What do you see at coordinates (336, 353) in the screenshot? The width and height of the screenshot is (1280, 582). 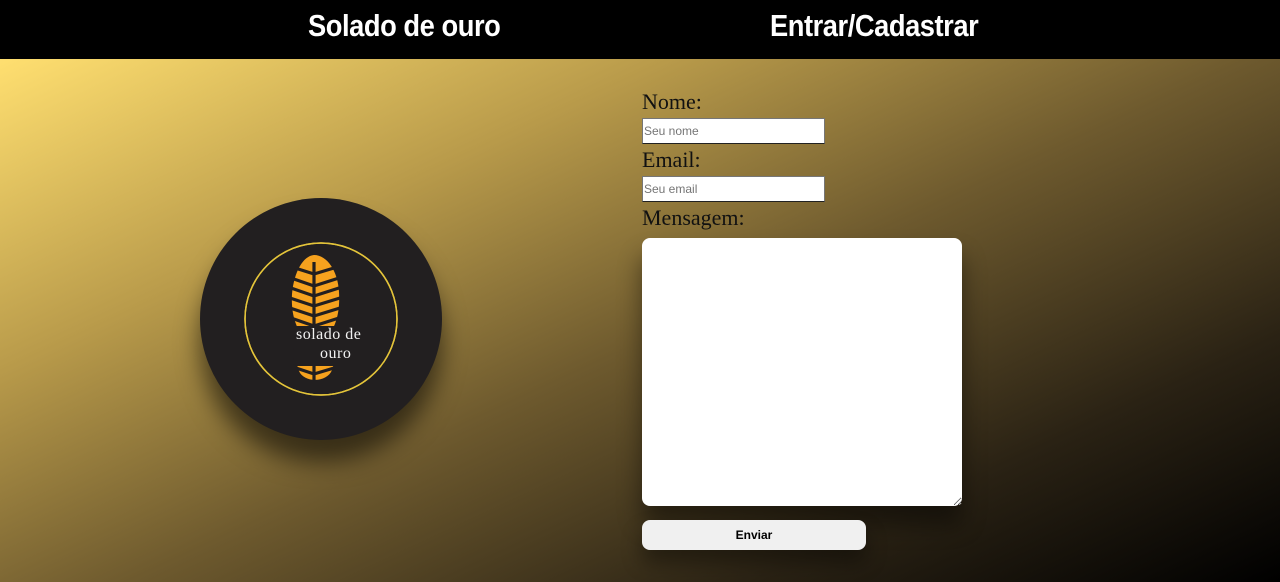 I see `logo-text-line2: ouro` at bounding box center [336, 353].